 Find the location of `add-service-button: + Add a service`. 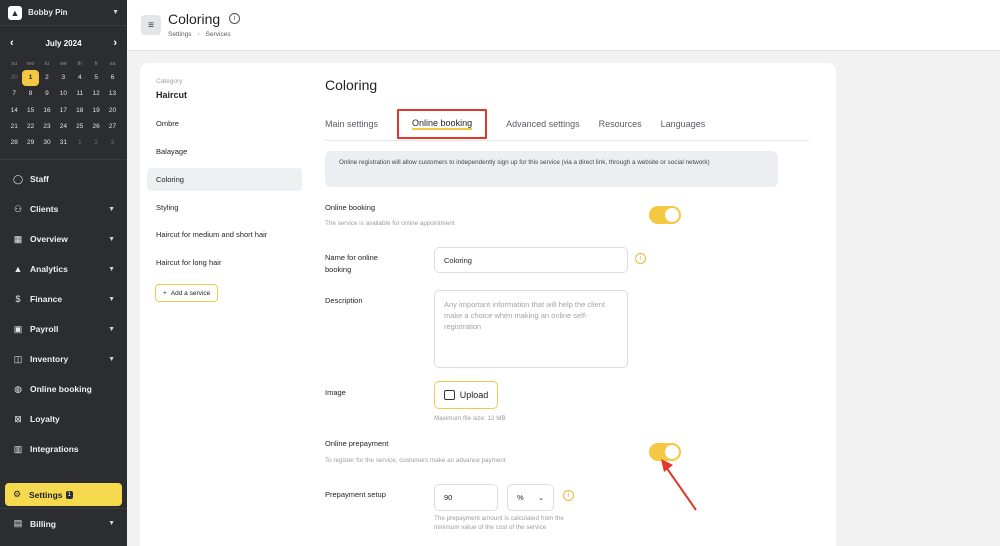

add-service-button: + Add a service is located at coordinates (187, 293).